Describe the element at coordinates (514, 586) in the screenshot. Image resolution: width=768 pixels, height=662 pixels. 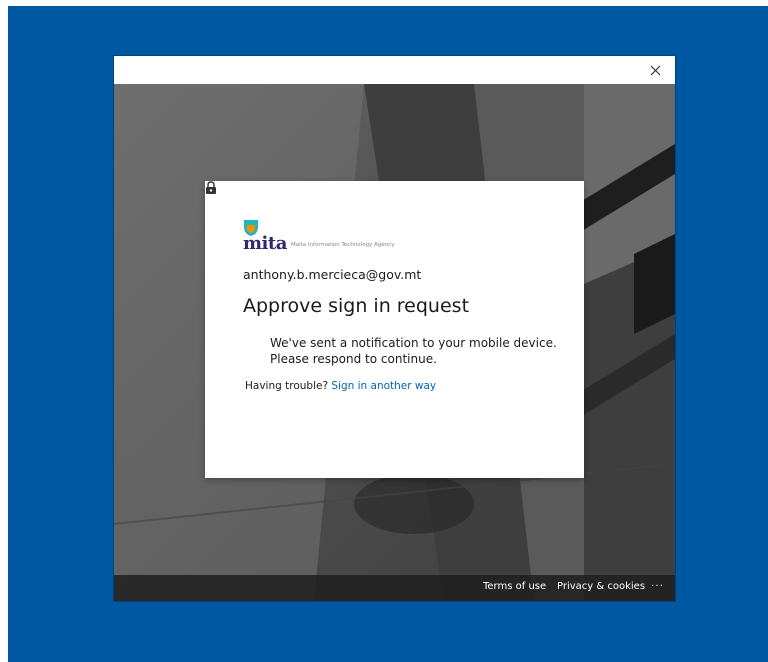
I see `terms-of-use-link: Terms of use` at that location.